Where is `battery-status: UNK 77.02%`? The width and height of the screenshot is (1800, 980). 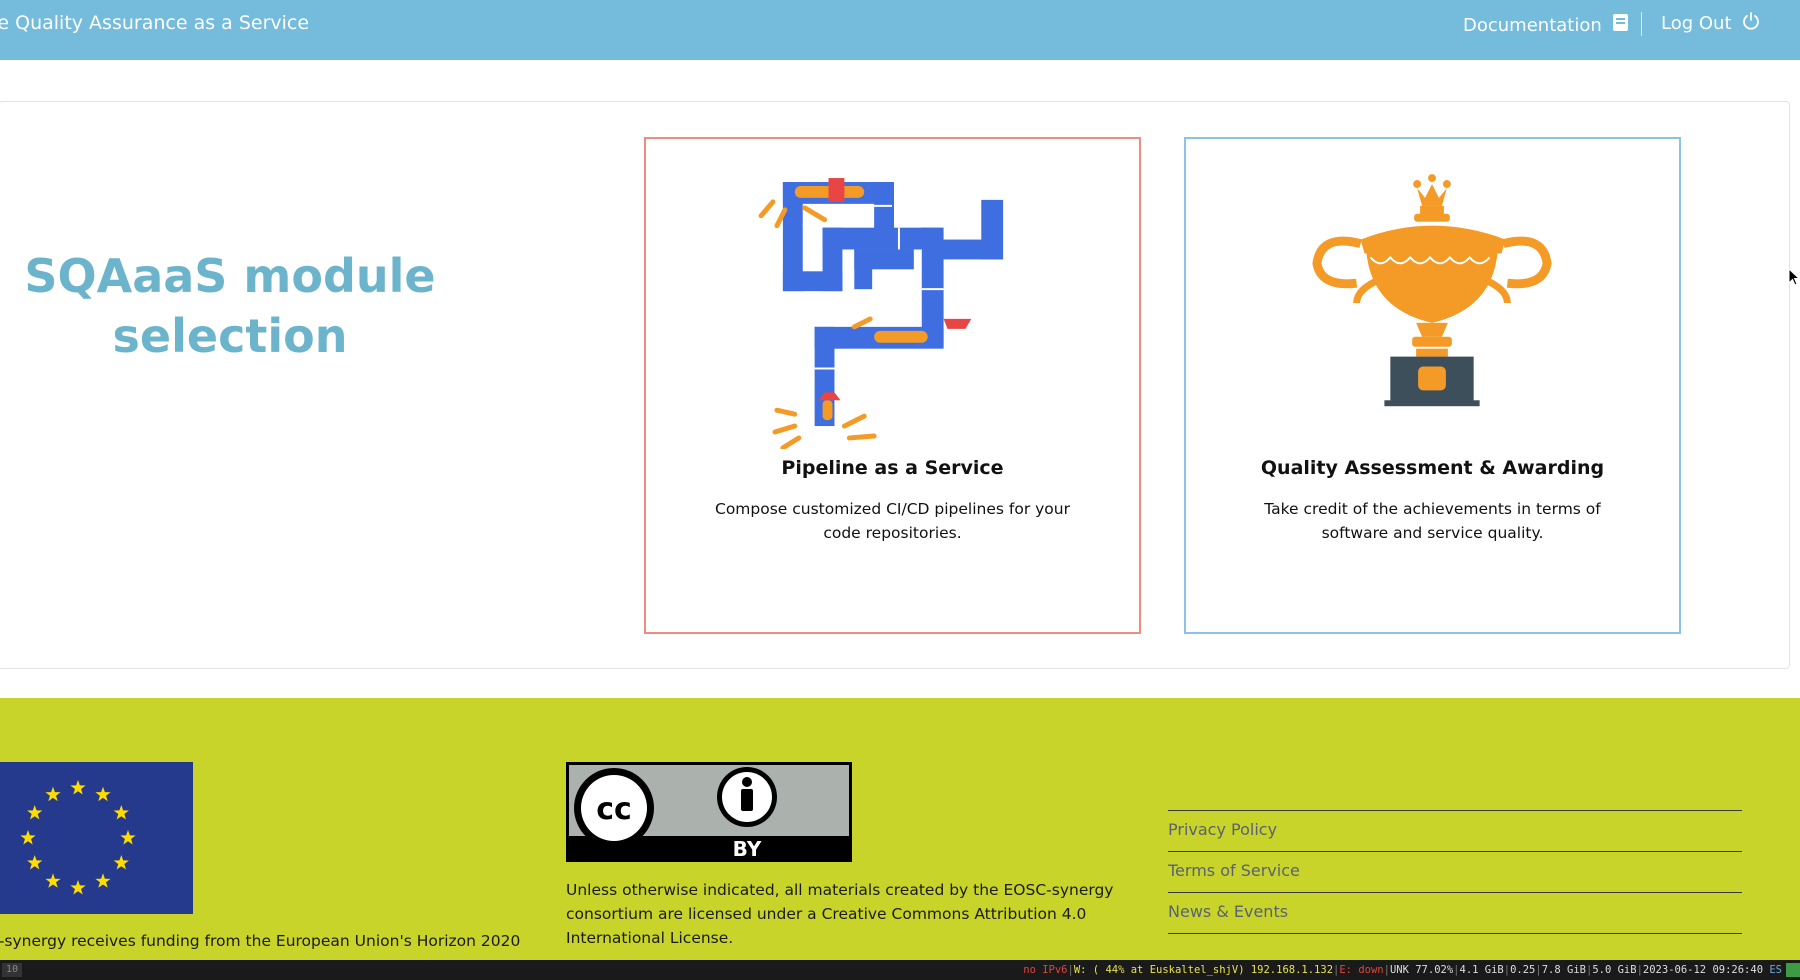 battery-status: UNK 77.02% is located at coordinates (1421, 970).